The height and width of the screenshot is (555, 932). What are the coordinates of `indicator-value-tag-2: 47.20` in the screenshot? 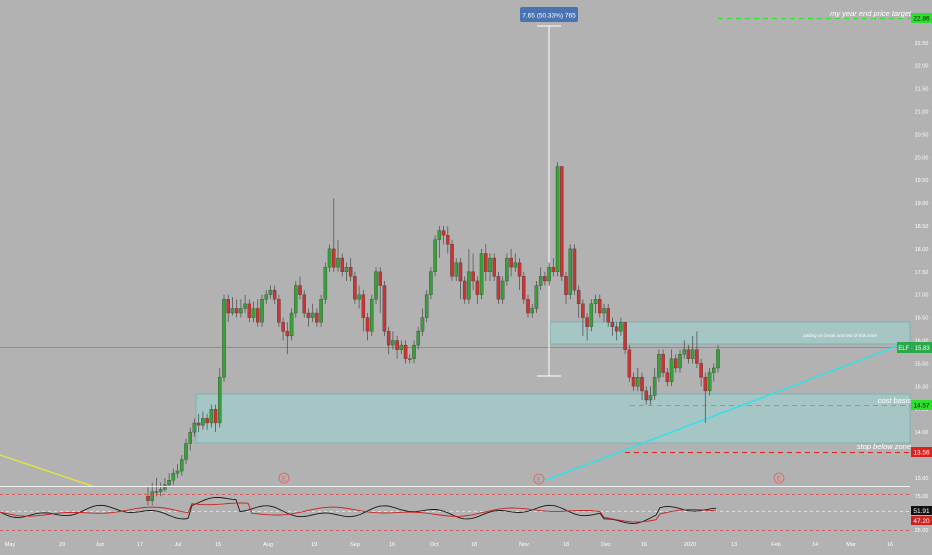 It's located at (921, 520).